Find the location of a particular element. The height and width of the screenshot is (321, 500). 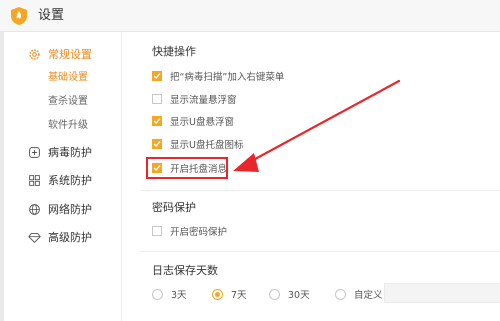

sidebar-item-system-protection: 系统防护 is located at coordinates (59, 180).